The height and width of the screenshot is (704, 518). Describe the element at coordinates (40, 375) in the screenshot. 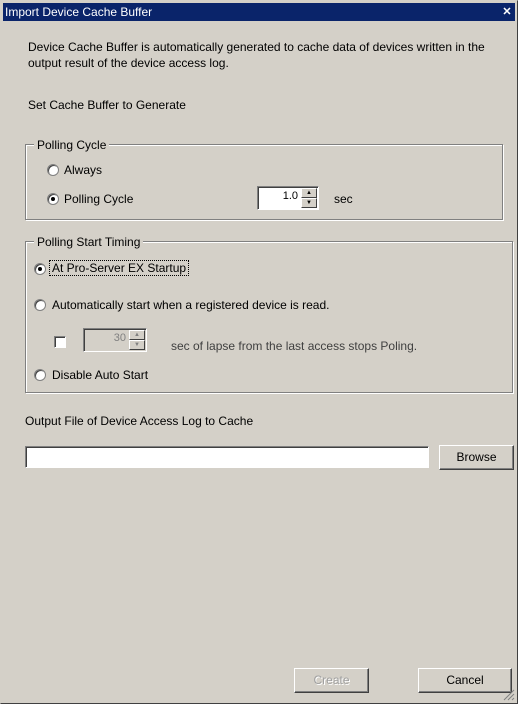

I see `radio-disable` at that location.